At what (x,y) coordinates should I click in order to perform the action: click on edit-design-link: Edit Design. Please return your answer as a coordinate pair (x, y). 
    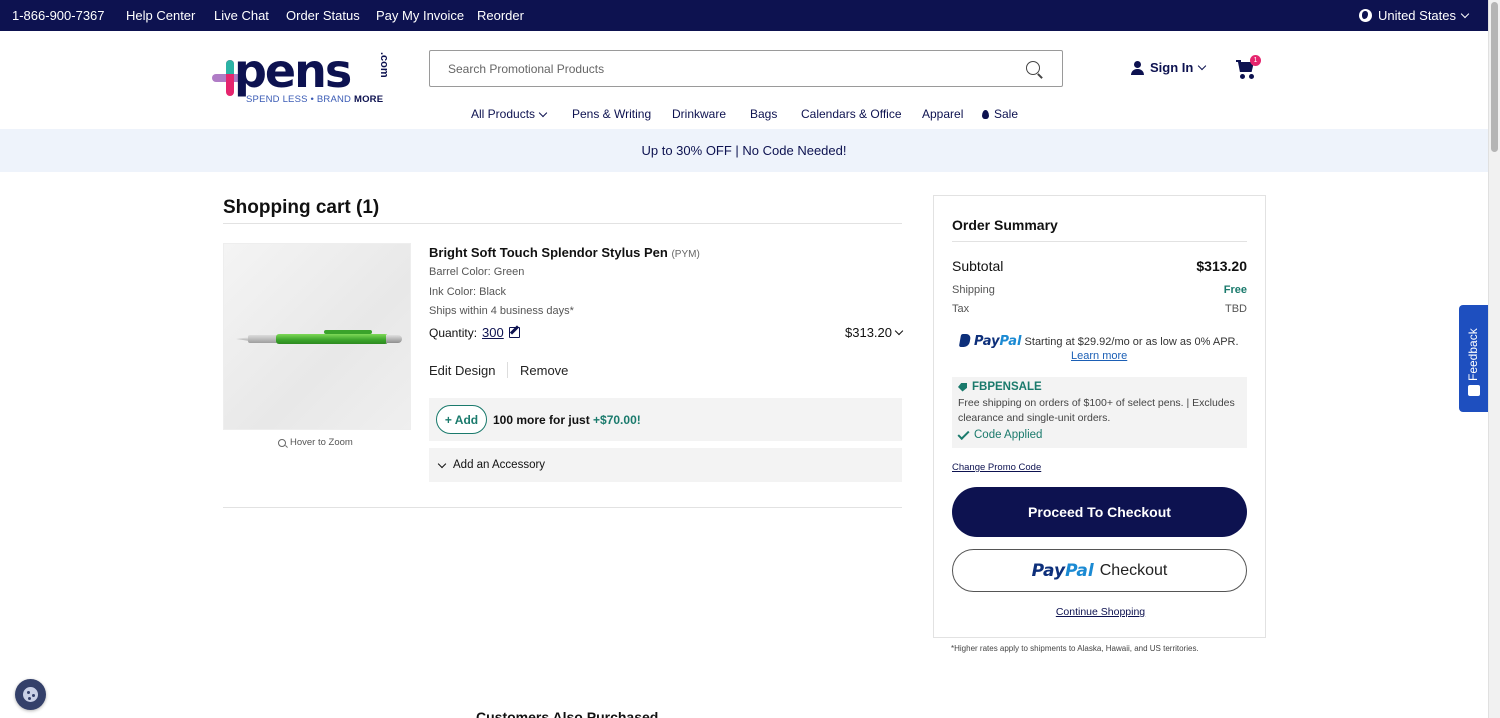
    Looking at the image, I should click on (462, 370).